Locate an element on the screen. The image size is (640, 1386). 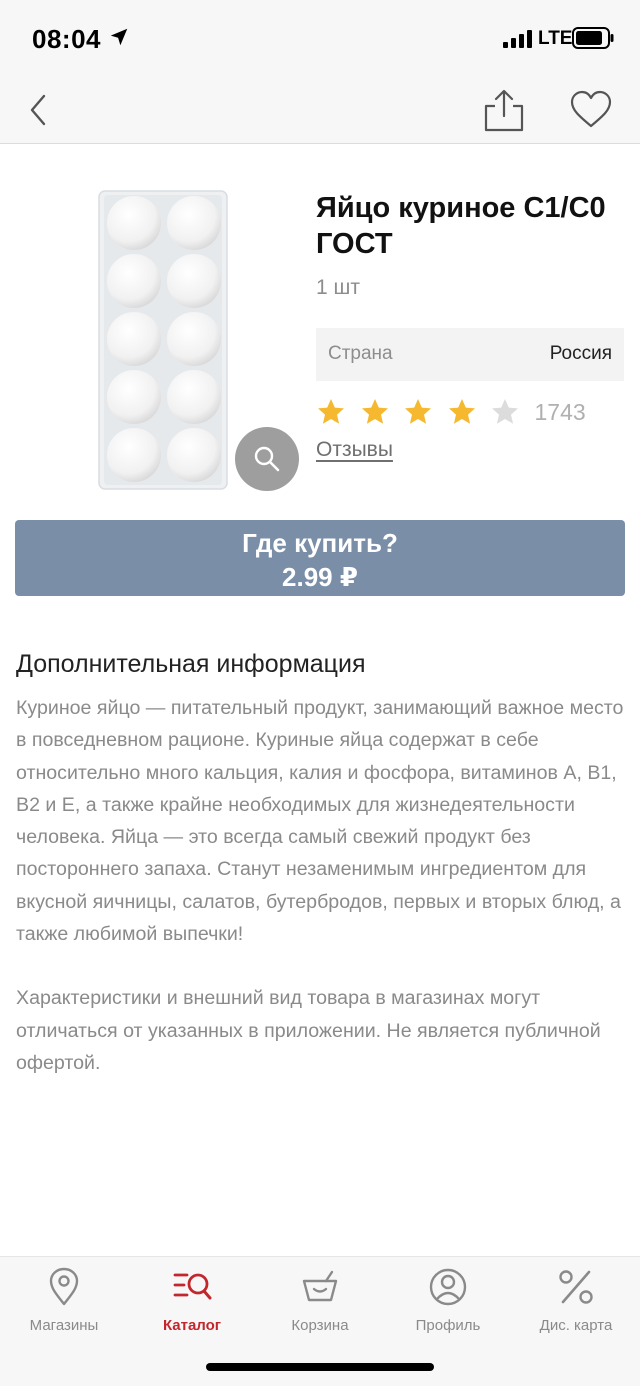
heart-icon is located at coordinates (591, 110).